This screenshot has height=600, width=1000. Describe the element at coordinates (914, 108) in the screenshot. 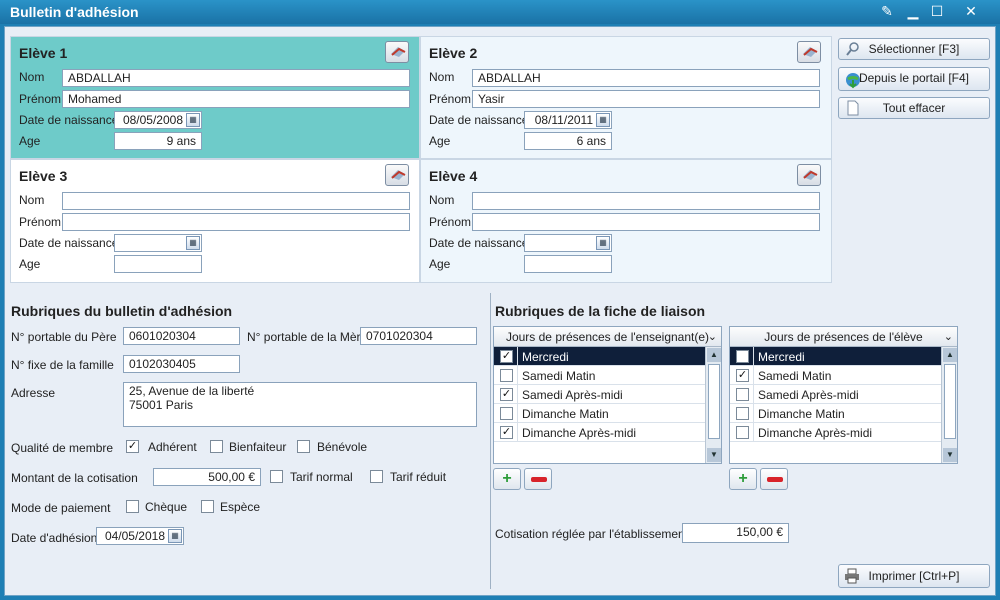

I see `clear-all-button: Tout effacer` at that location.